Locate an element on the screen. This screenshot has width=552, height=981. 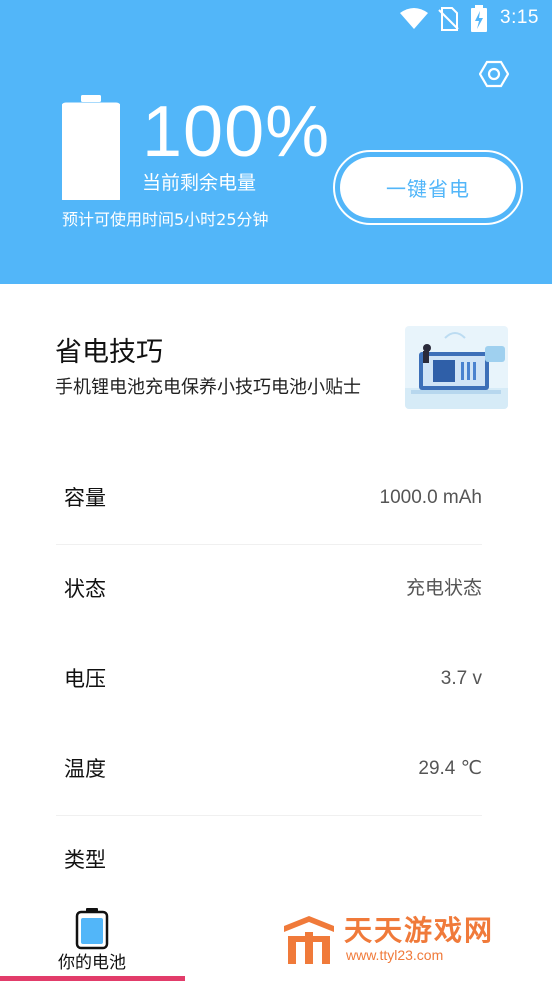
watermark-logo-icon is located at coordinates (309, 940).